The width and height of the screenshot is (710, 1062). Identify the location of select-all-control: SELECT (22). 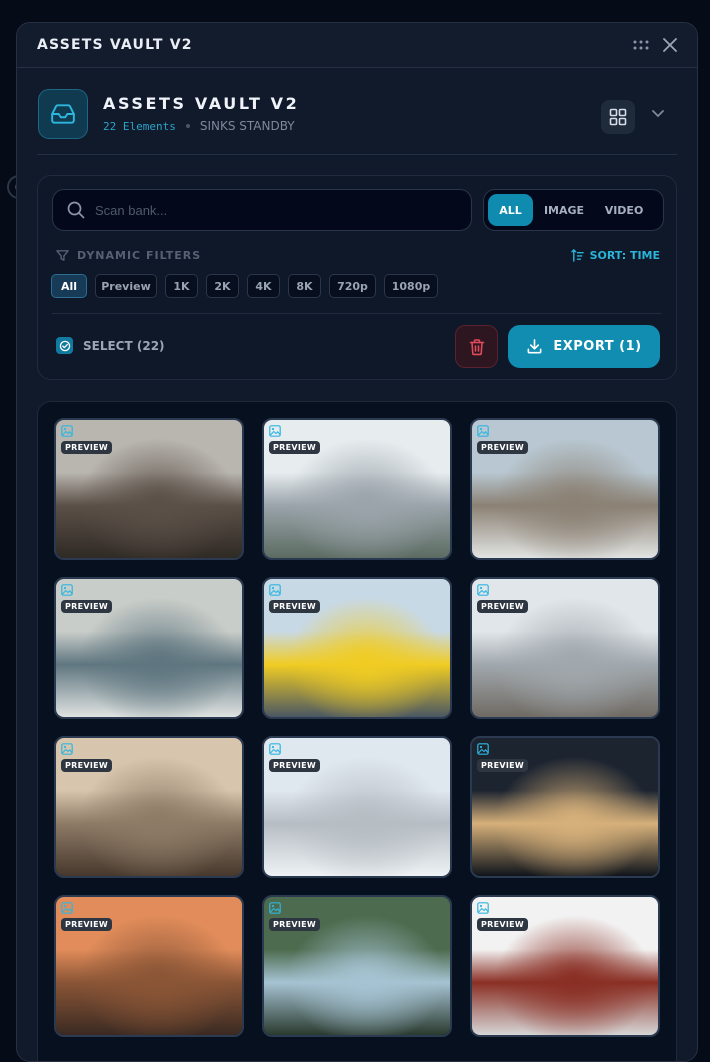
(110, 345).